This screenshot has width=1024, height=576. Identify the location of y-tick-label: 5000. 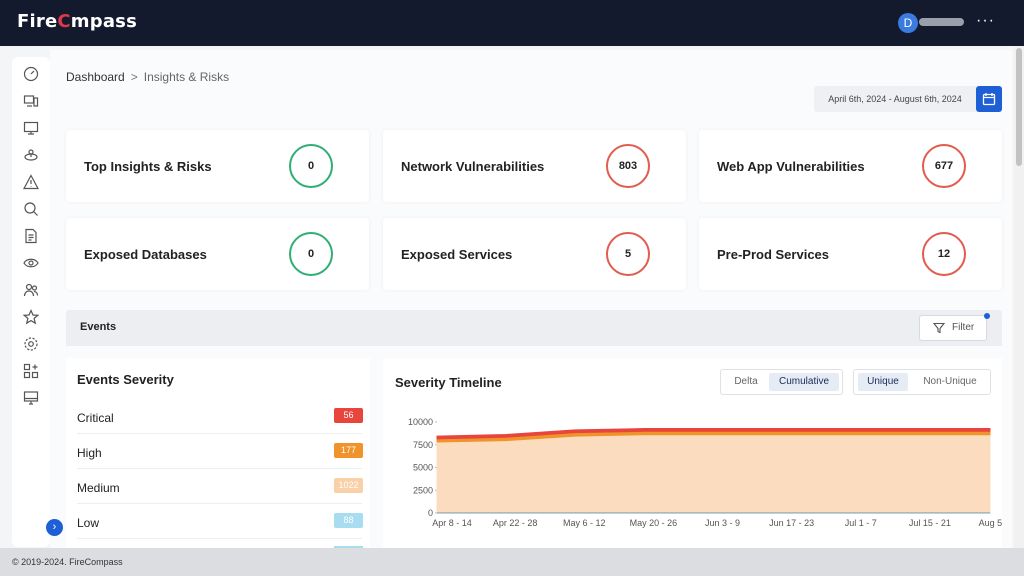
(423, 468).